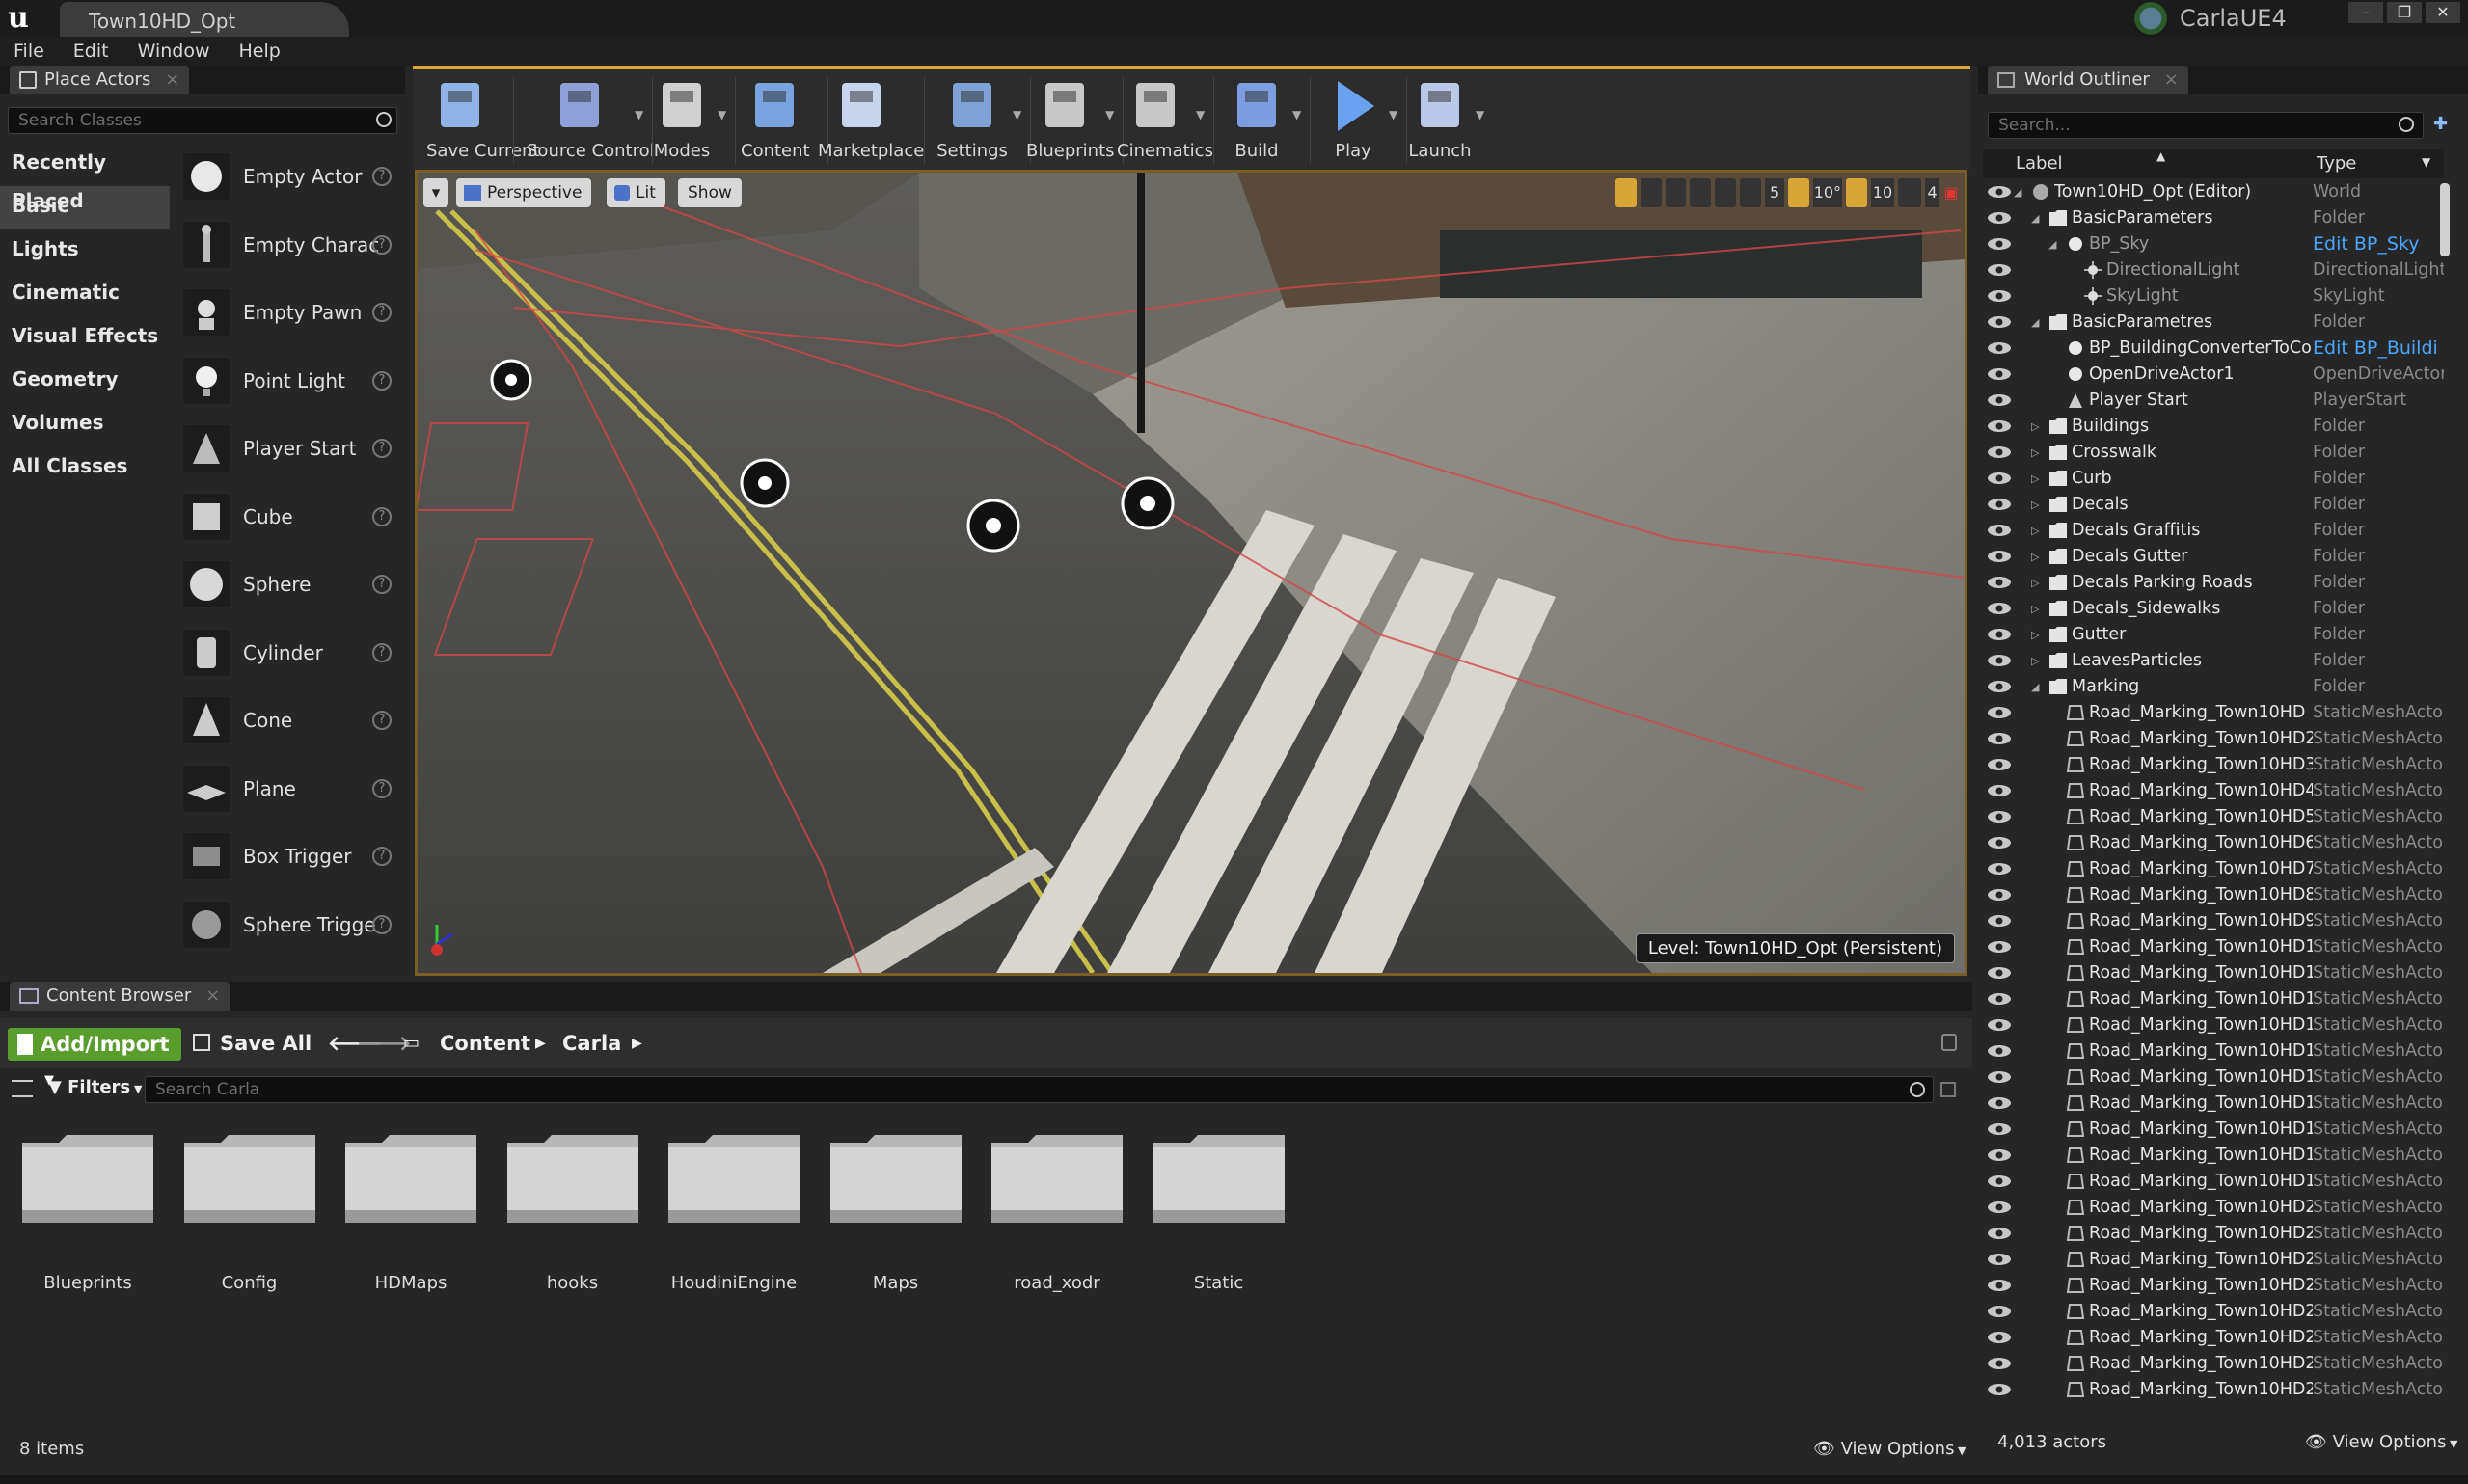 The image size is (2468, 1484). I want to click on category-lights: Lights, so click(85, 251).